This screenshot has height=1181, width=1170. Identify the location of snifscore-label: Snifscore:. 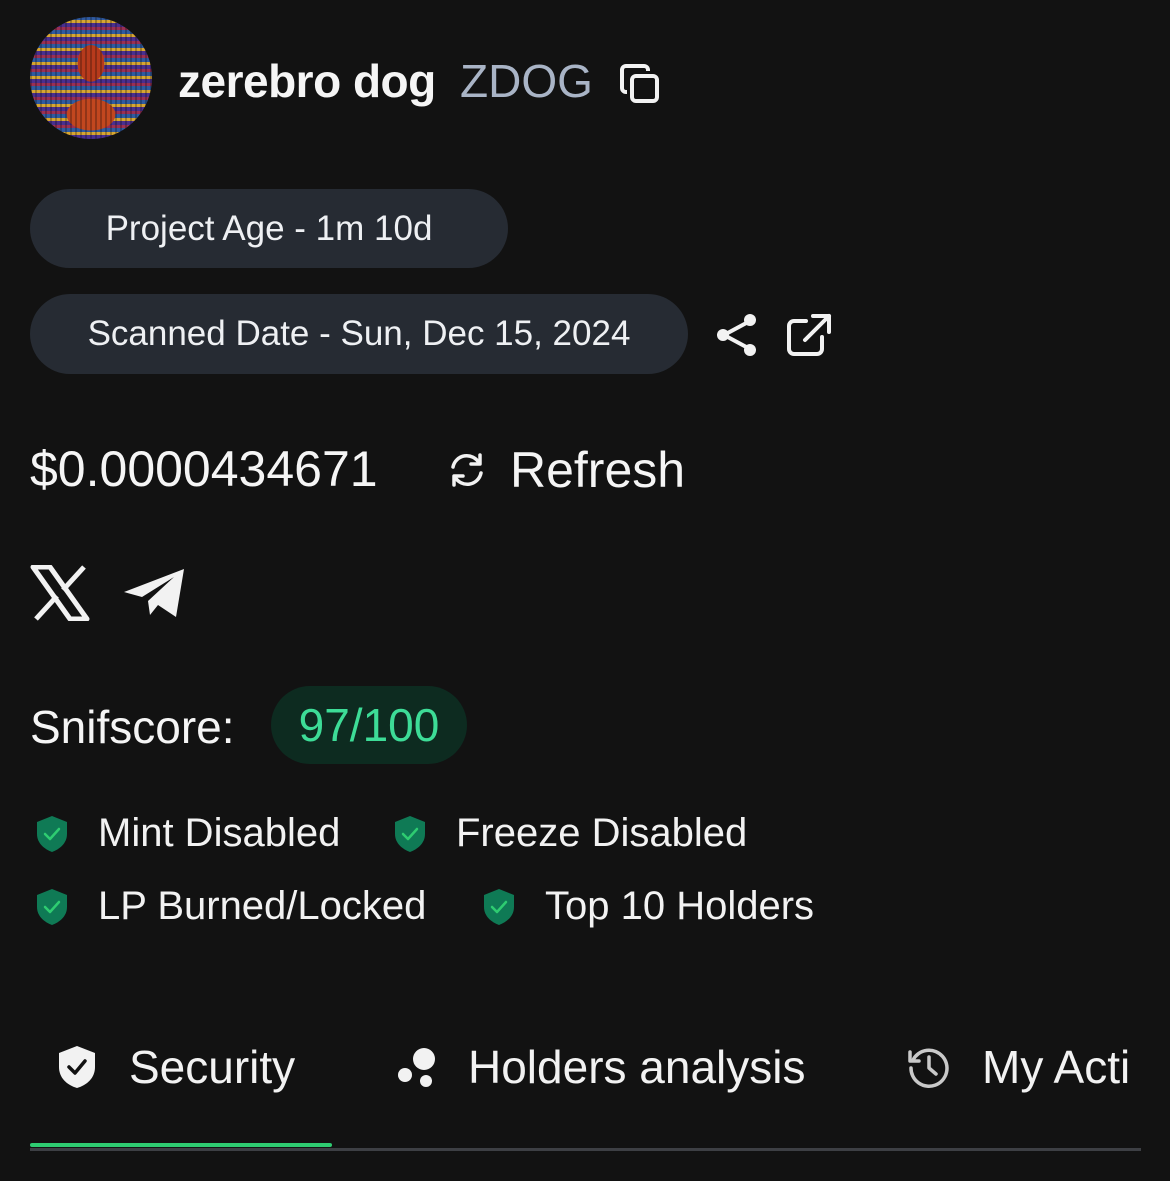
(132, 727).